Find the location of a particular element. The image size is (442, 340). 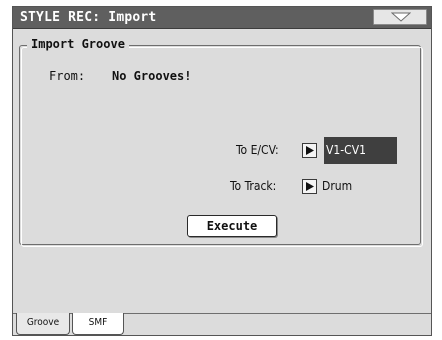

to-ecv-field: V1-CV1 is located at coordinates (360, 150).